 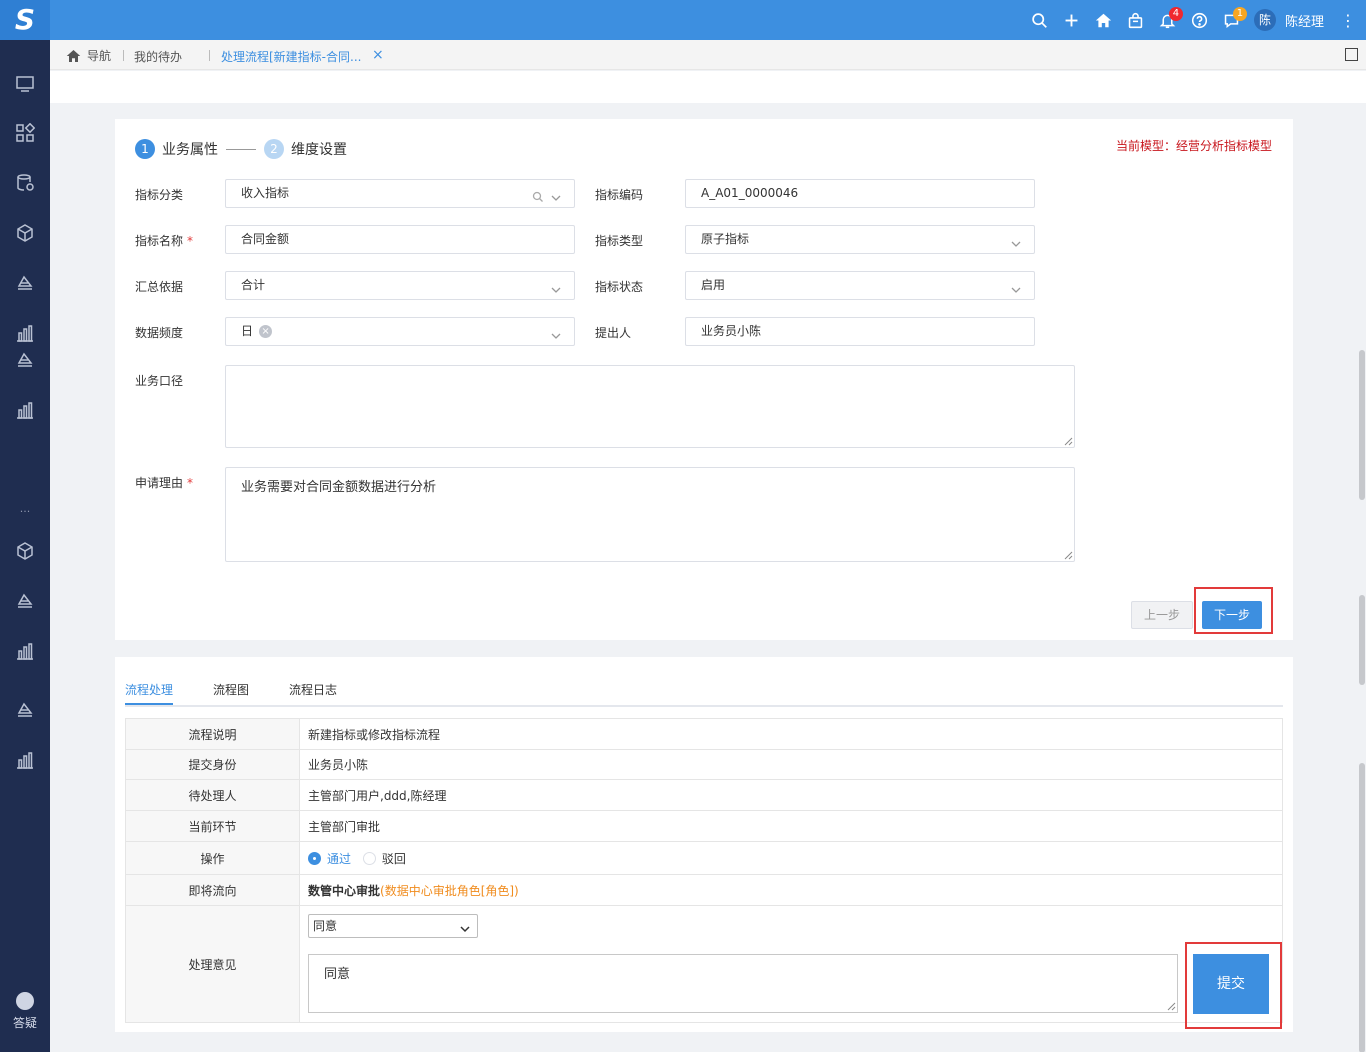 What do you see at coordinates (400, 193) in the screenshot?
I see `category-select: 收入指标` at bounding box center [400, 193].